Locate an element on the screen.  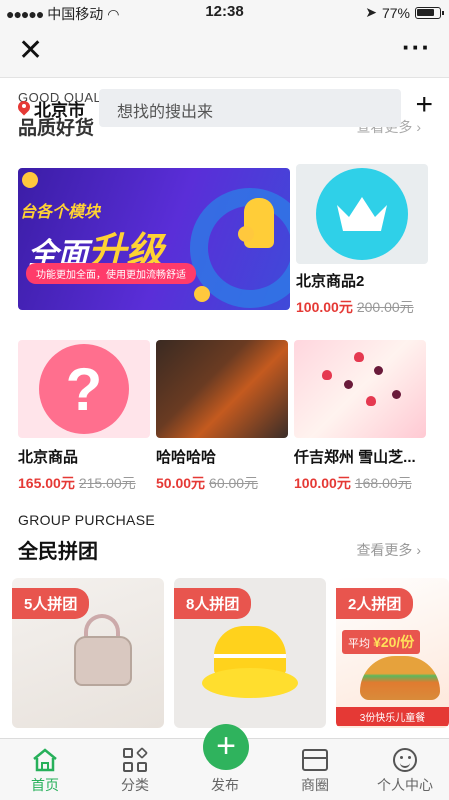
product-price: 100.00元 200.00元 is located at coordinates (362, 307).